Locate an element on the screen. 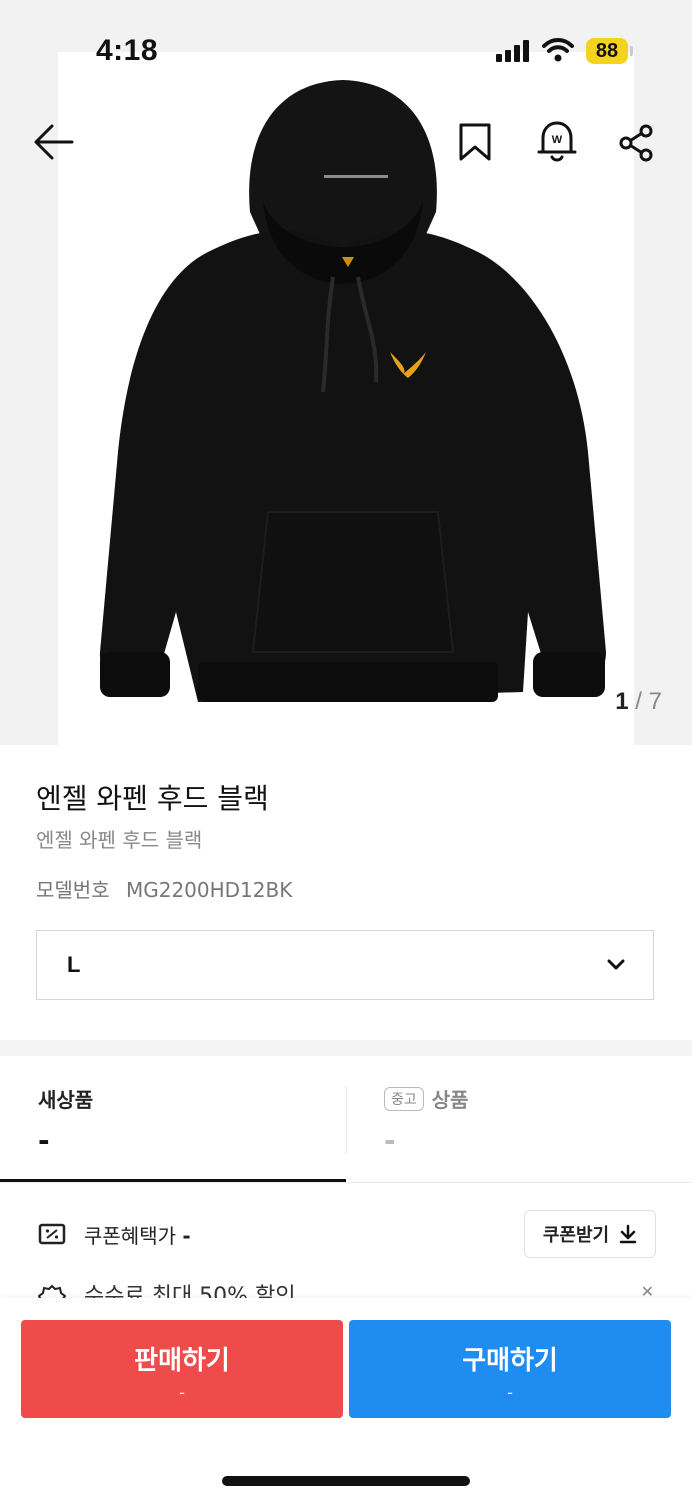 This screenshot has width=692, height=1500. coupon-benefit-value: - is located at coordinates (186, 1236).